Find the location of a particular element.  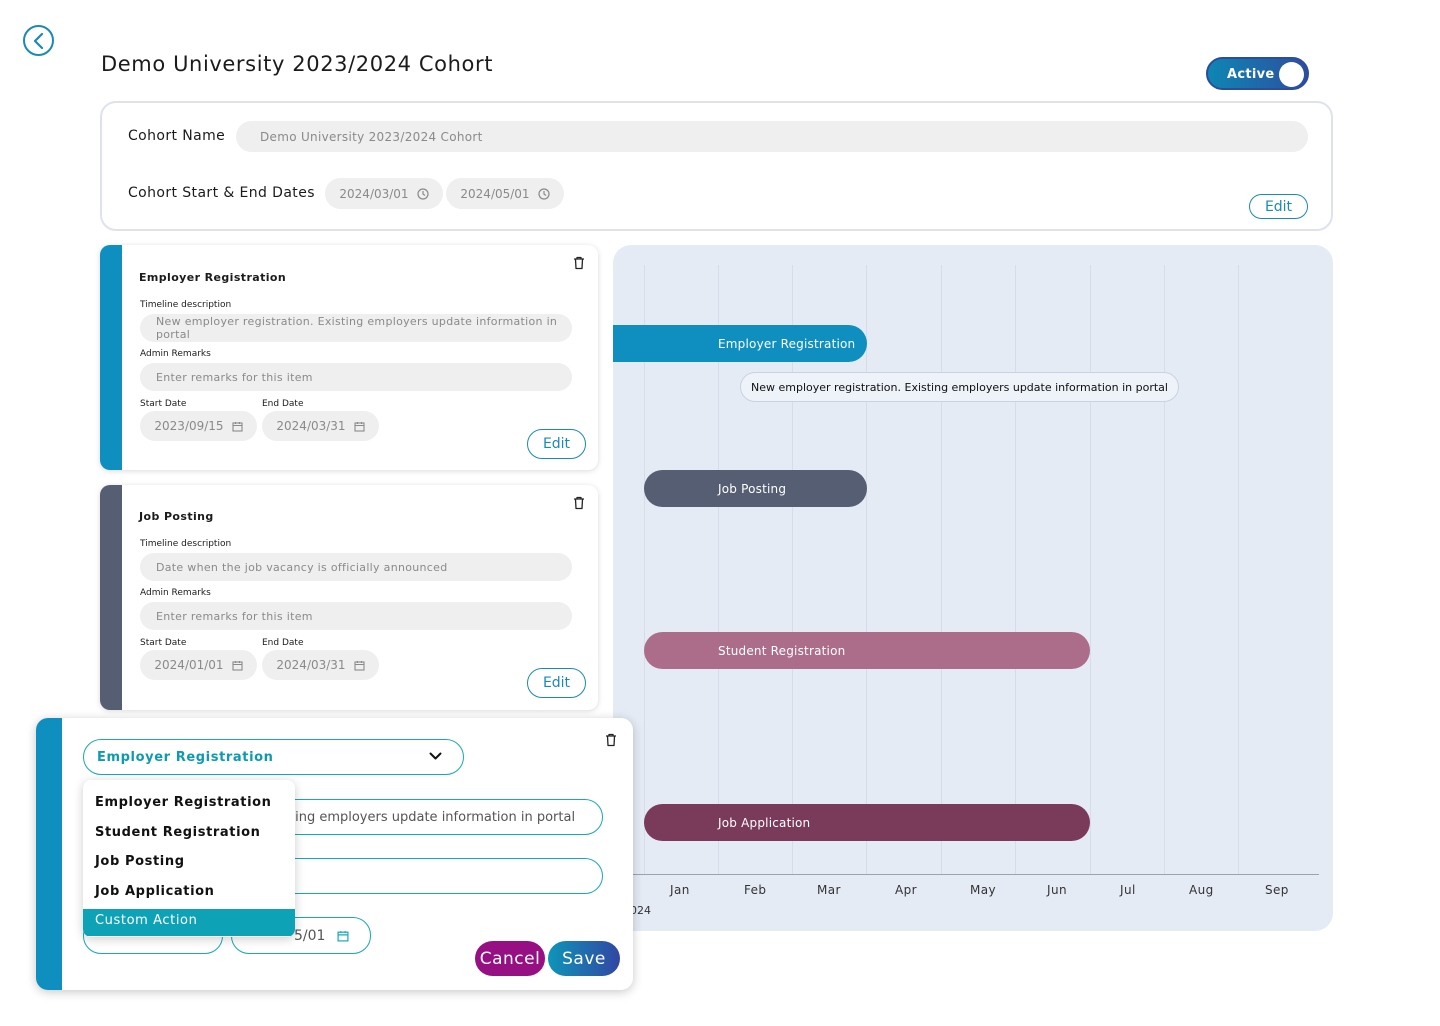

end-date-value: 5/01 is located at coordinates (310, 935).